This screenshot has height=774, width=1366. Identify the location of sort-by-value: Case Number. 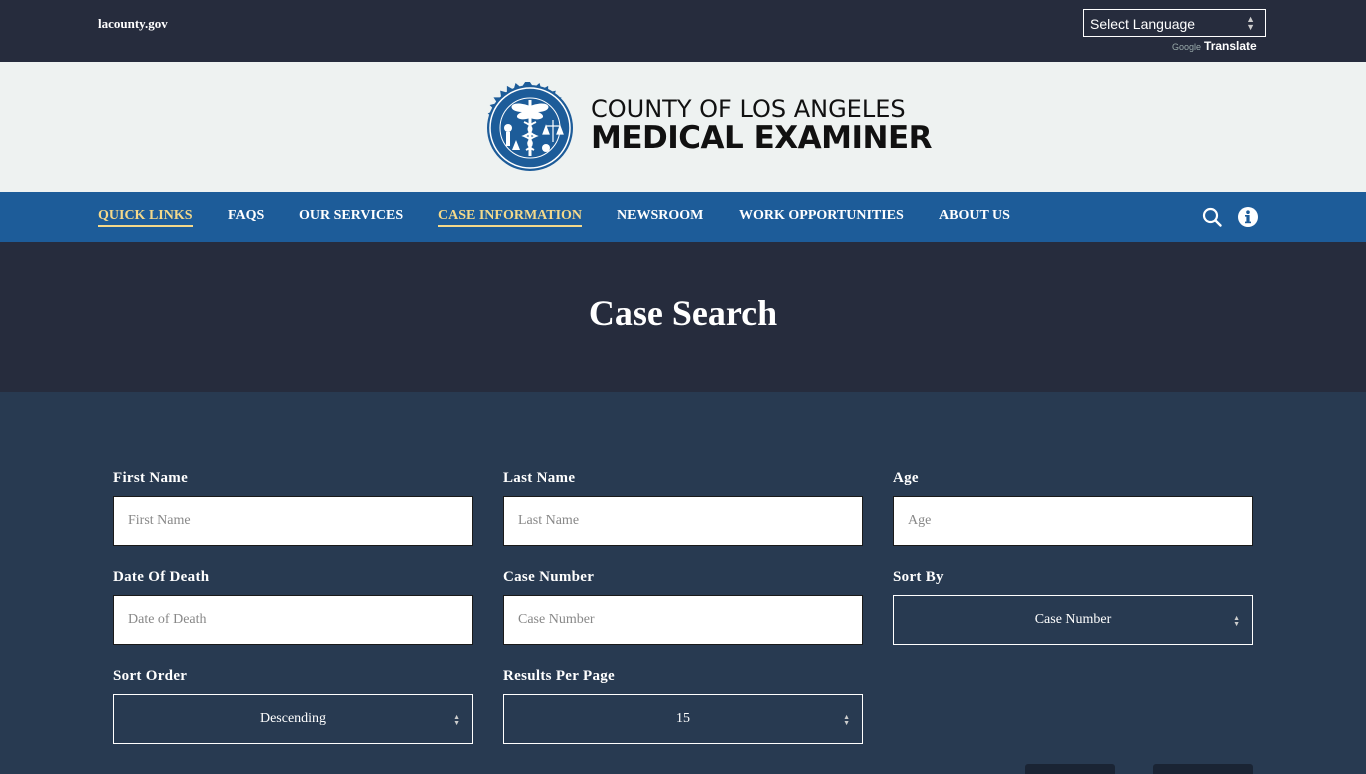
(1073, 619).